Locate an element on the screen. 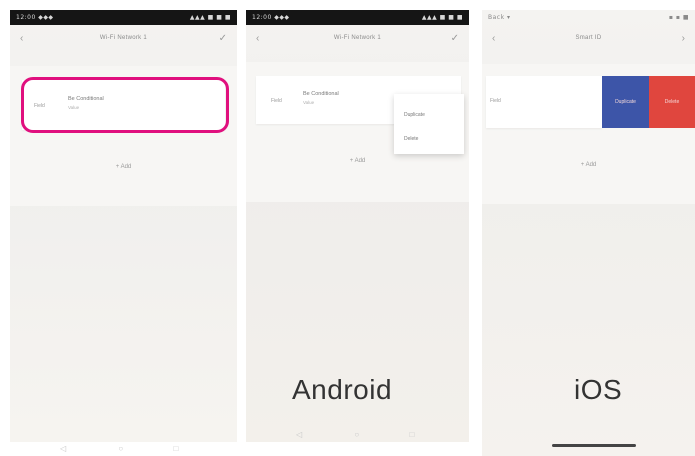 The image size is (695, 456). status-icons: ▪ ▪ ■ is located at coordinates (678, 17).